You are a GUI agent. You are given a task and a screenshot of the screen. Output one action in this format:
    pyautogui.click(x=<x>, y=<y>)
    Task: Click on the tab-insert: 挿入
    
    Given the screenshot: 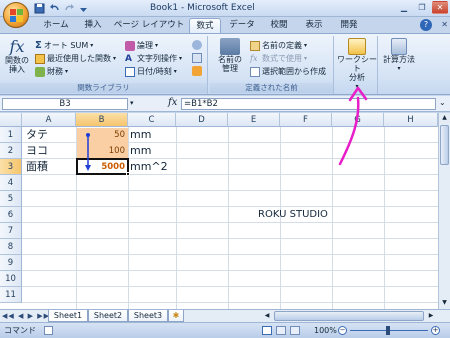 What is the action you would take?
    pyautogui.click(x=93, y=25)
    